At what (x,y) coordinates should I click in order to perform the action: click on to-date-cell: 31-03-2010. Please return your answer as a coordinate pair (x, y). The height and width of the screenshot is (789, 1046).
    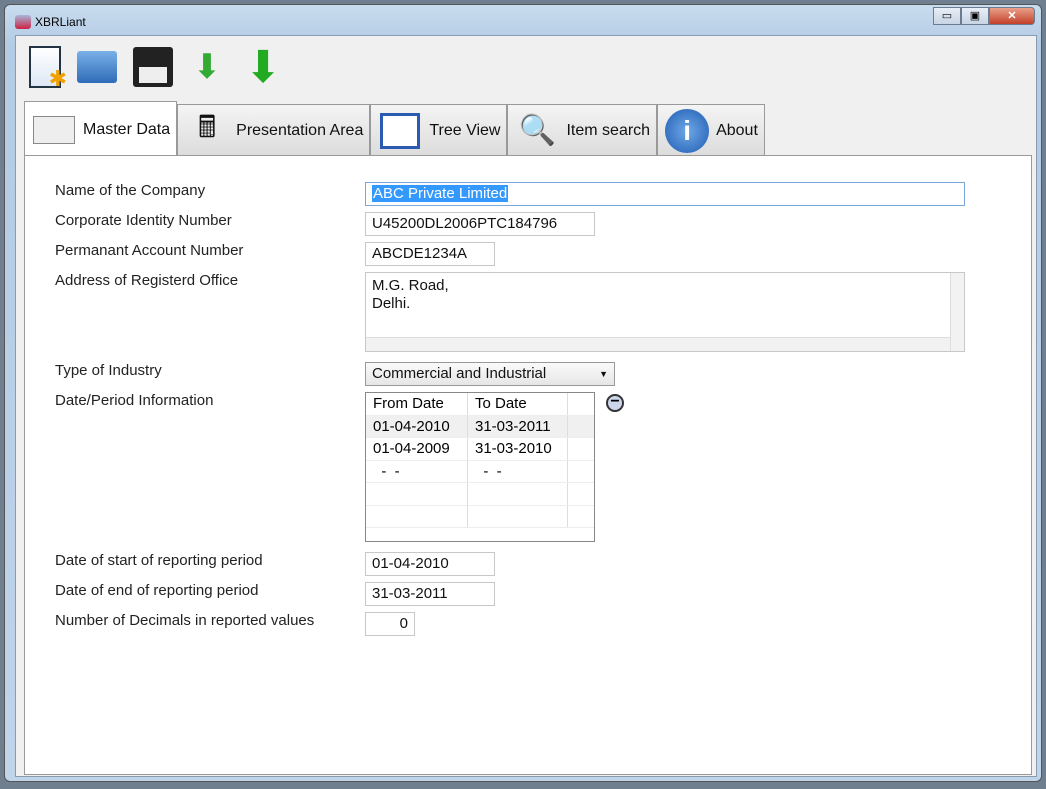
    Looking at the image, I should click on (518, 449).